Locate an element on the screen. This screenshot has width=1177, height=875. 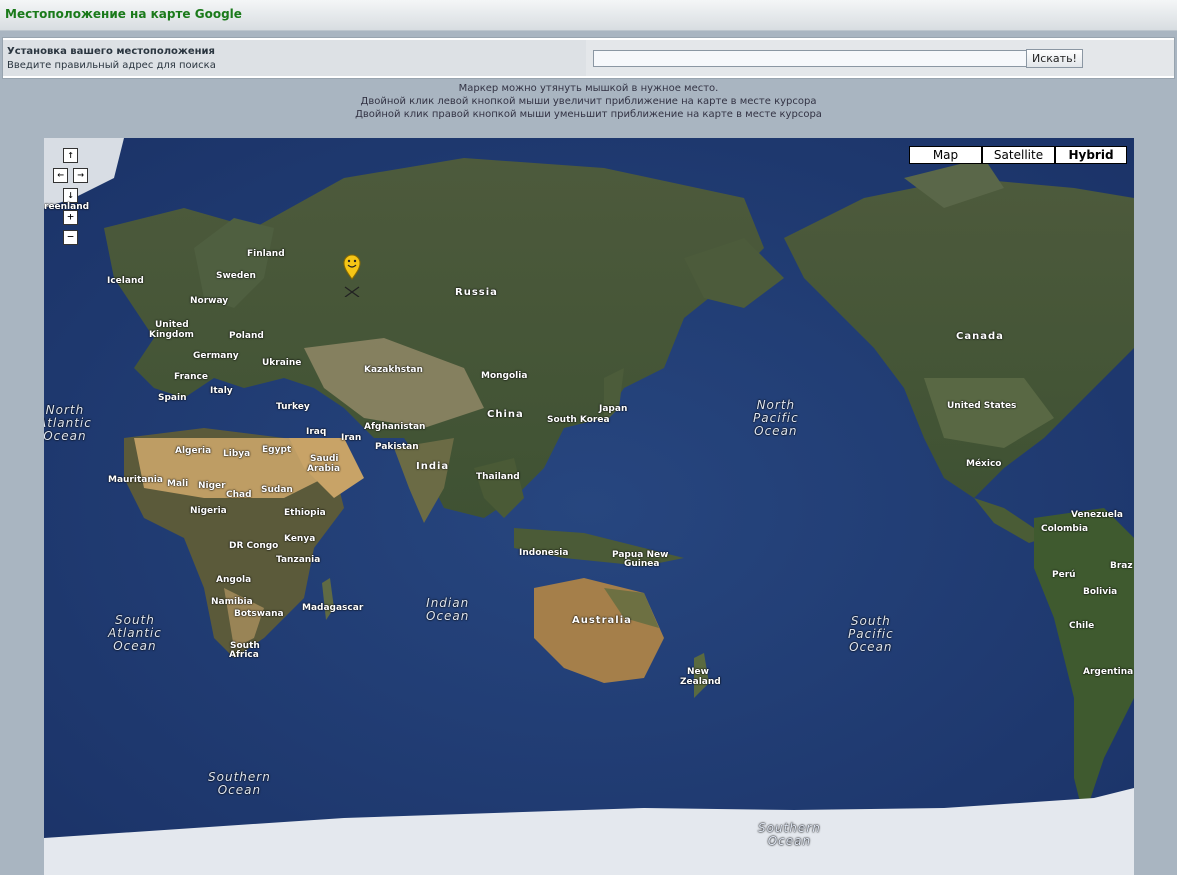
map-label-india: India is located at coordinates (433, 466).